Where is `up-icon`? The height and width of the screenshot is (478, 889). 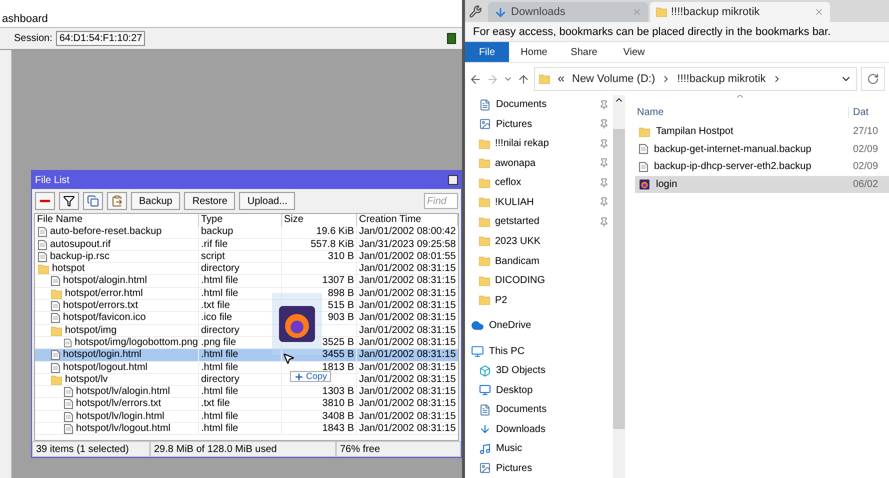
up-icon is located at coordinates (523, 79).